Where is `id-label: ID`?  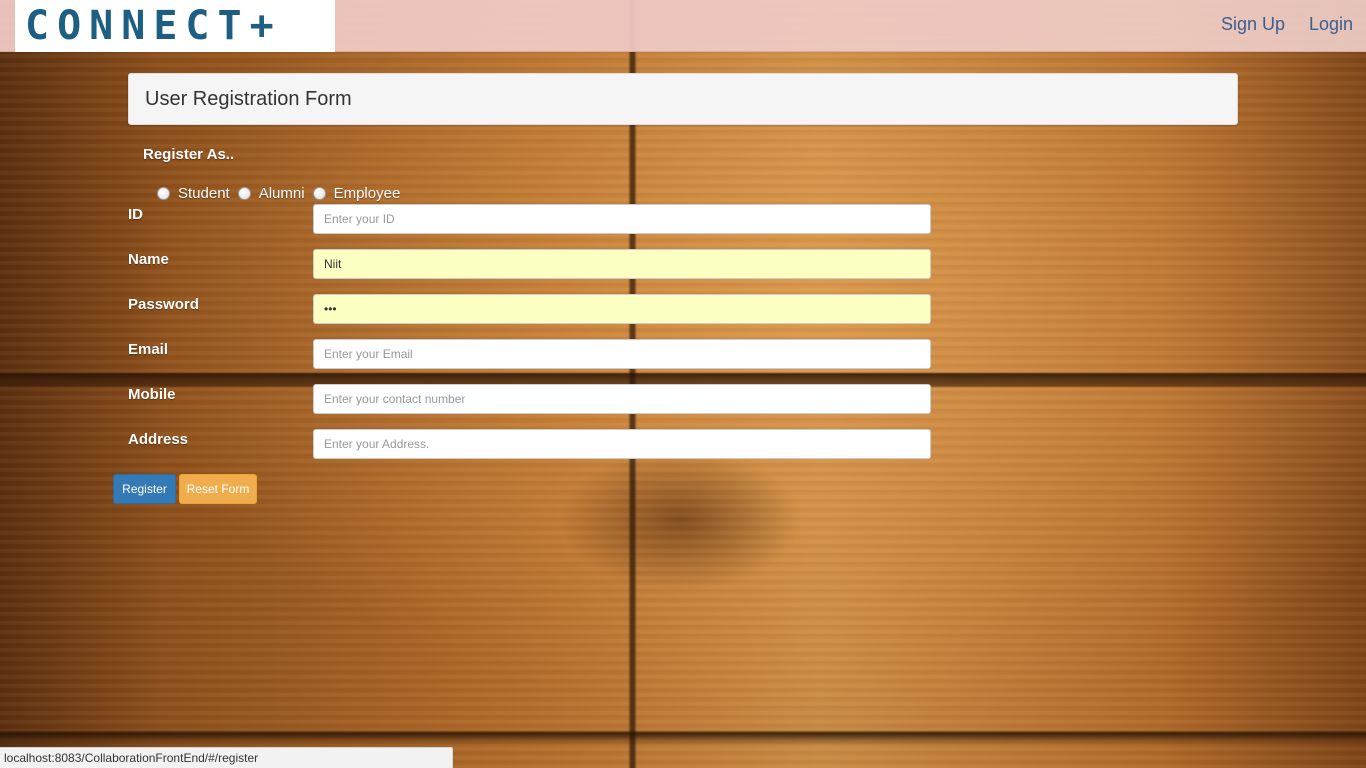 id-label: ID is located at coordinates (135, 214).